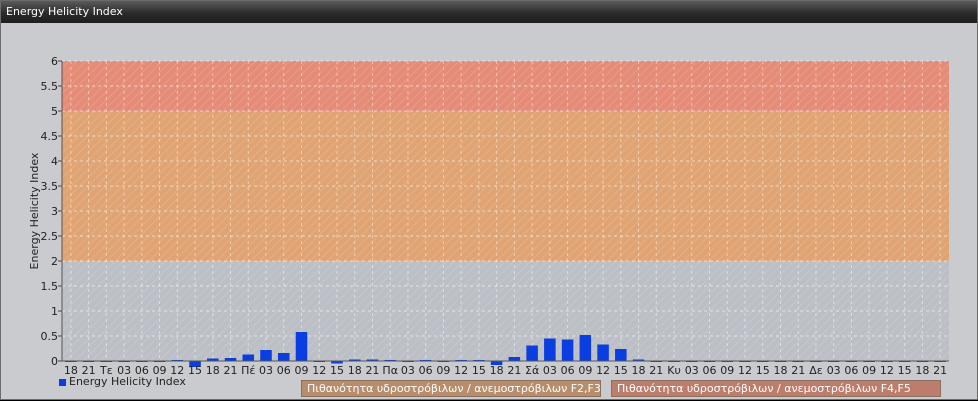  Describe the element at coordinates (532, 370) in the screenshot. I see `x-tick-label: Σά` at that location.